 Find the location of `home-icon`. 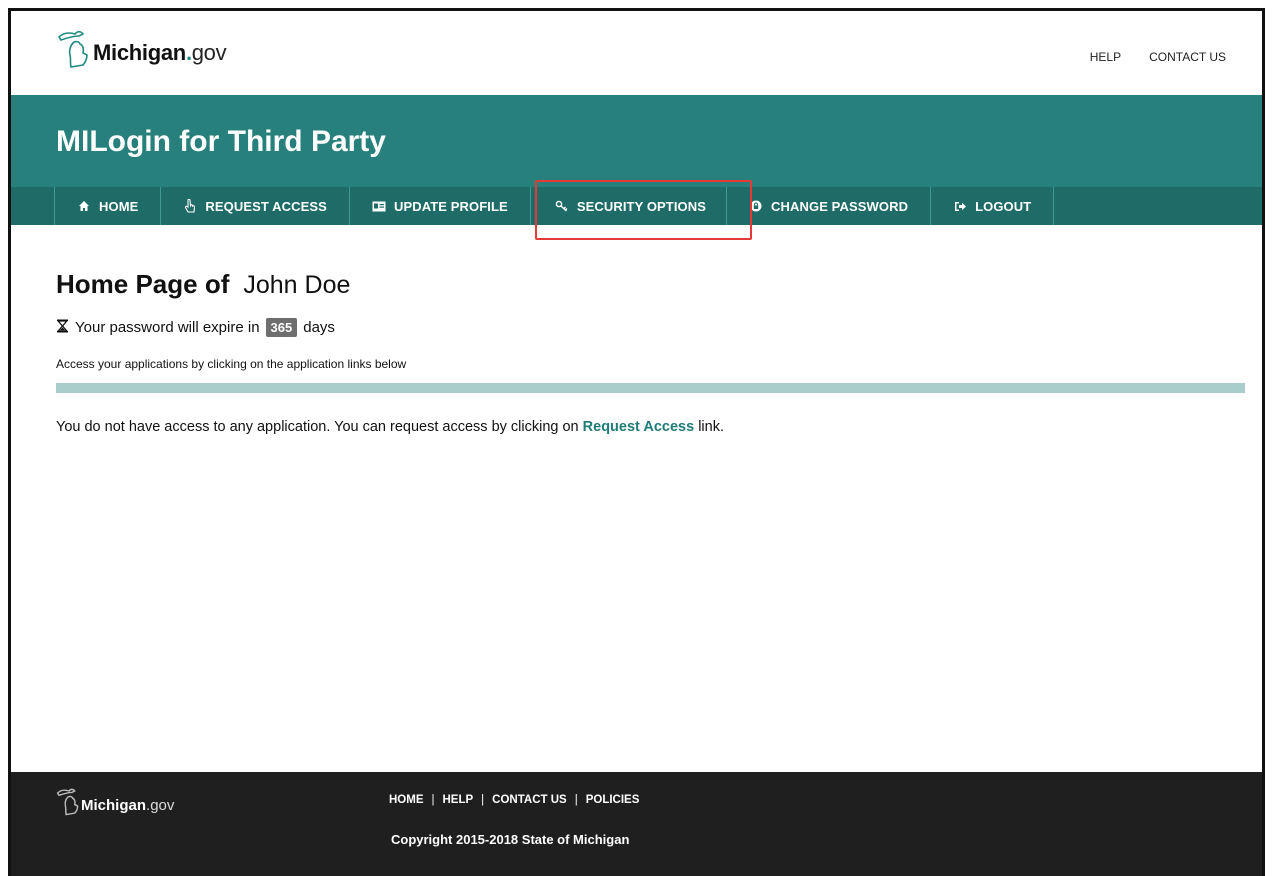

home-icon is located at coordinates (84, 206).